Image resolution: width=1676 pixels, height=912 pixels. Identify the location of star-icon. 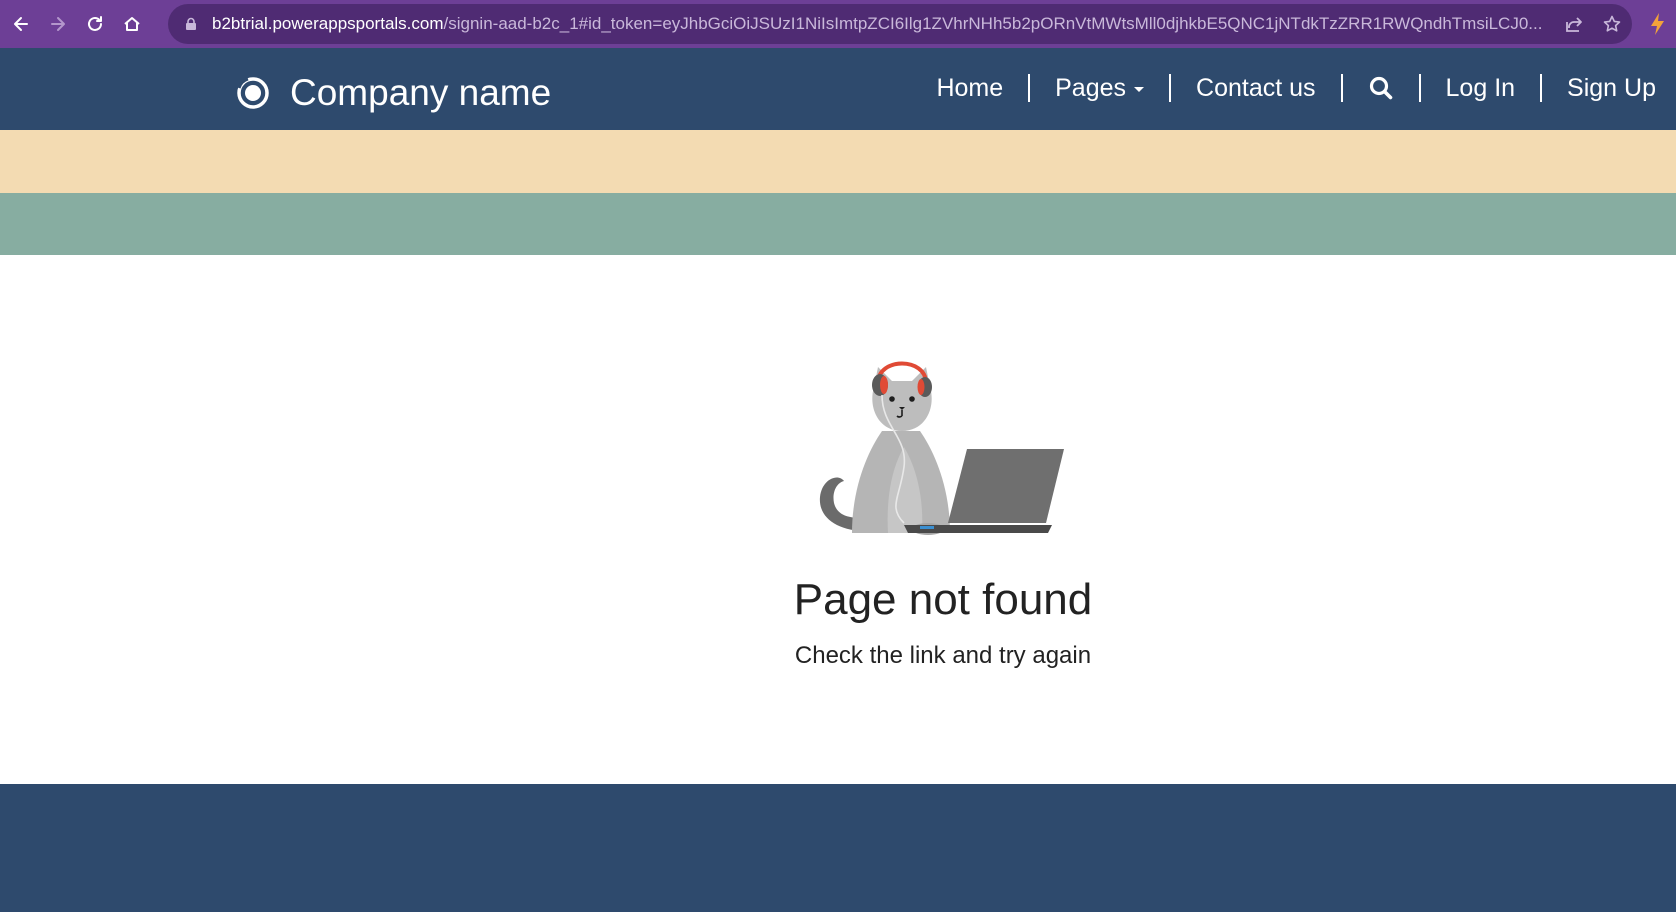
(1612, 24).